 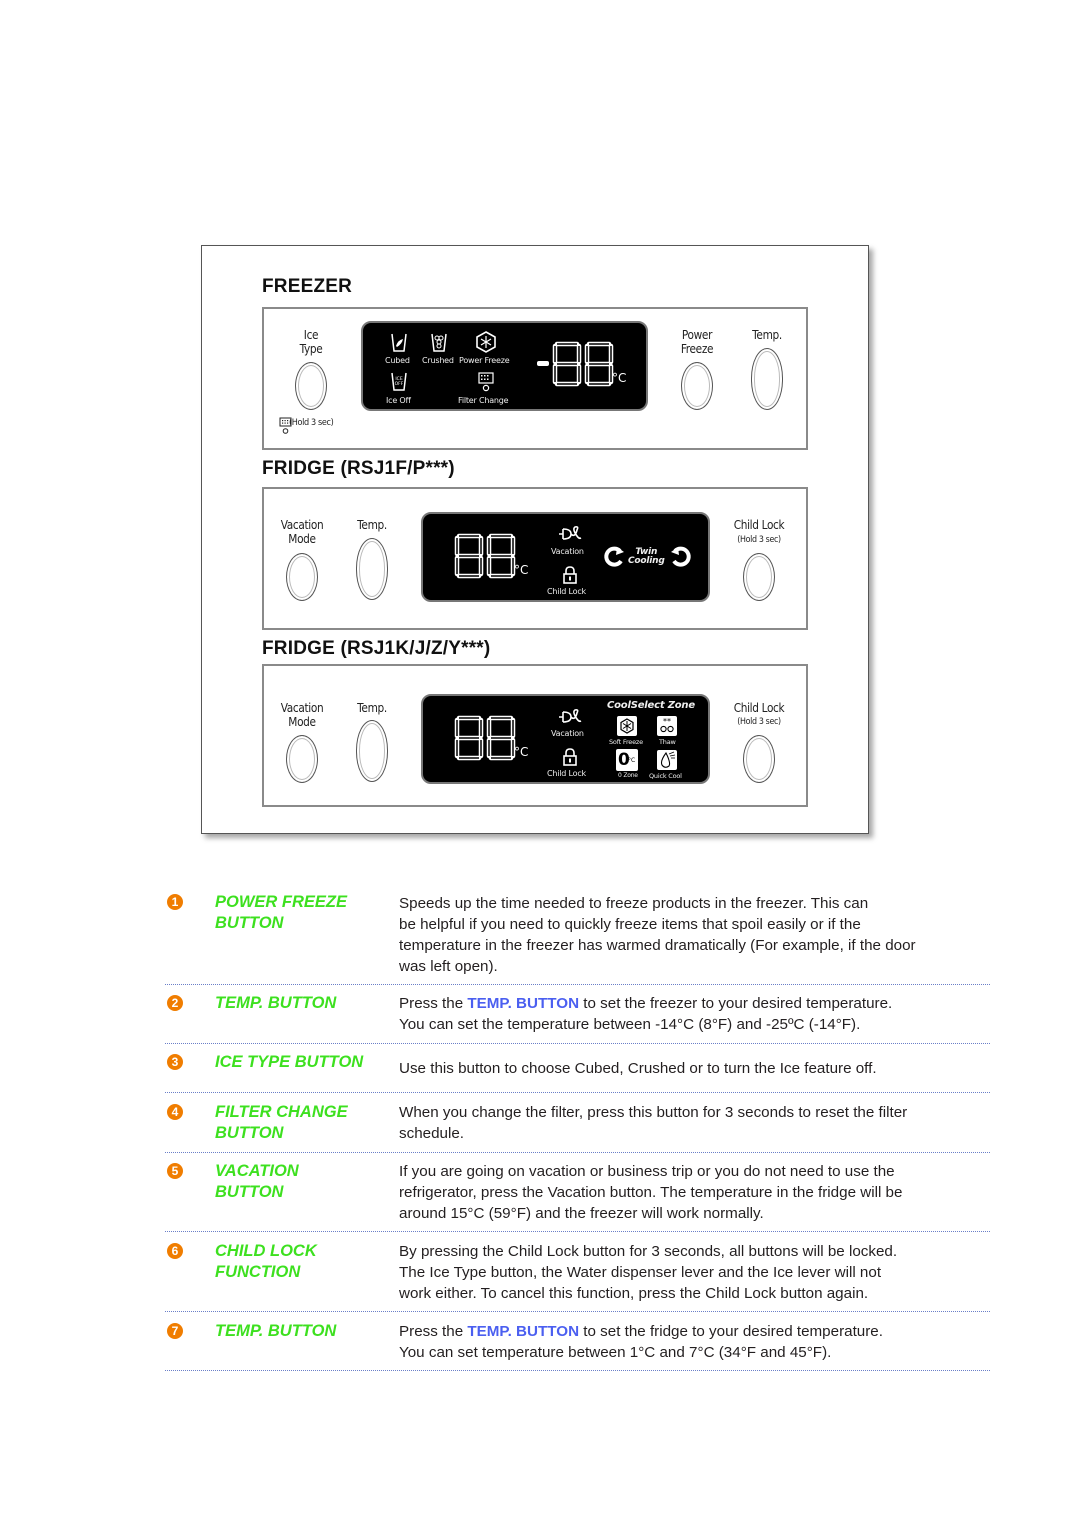 I want to click on desc-text: Press the, so click(x=433, y=1003).